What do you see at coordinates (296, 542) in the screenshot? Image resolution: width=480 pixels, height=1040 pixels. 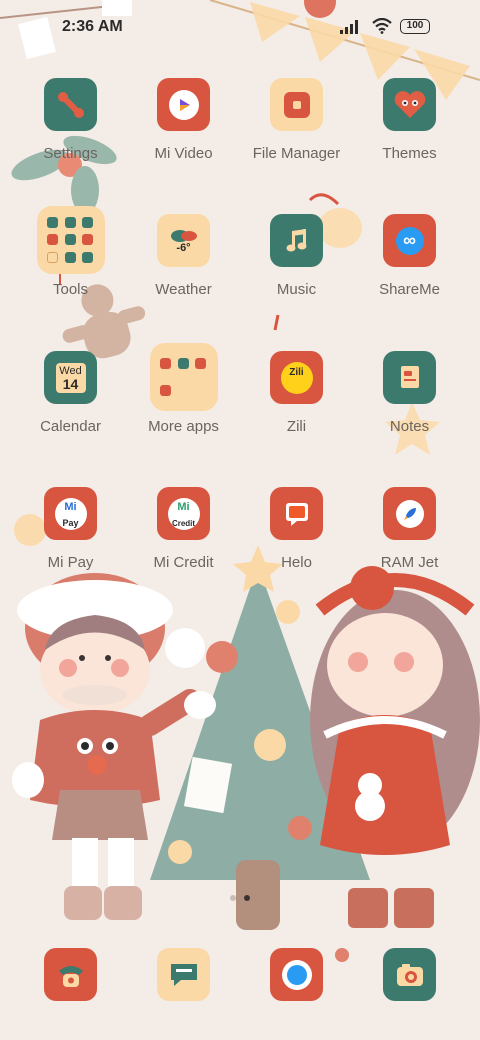 I see `app-helo: Helo` at bounding box center [296, 542].